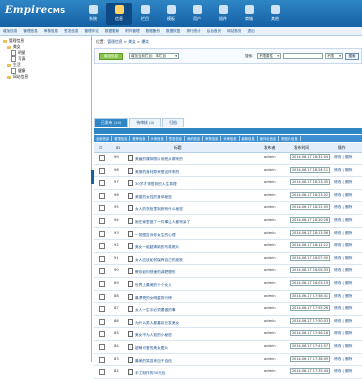 Image resolution: width=362 pixels, height=379 pixels. What do you see at coordinates (303, 56) in the screenshot?
I see `search-input` at bounding box center [303, 56].